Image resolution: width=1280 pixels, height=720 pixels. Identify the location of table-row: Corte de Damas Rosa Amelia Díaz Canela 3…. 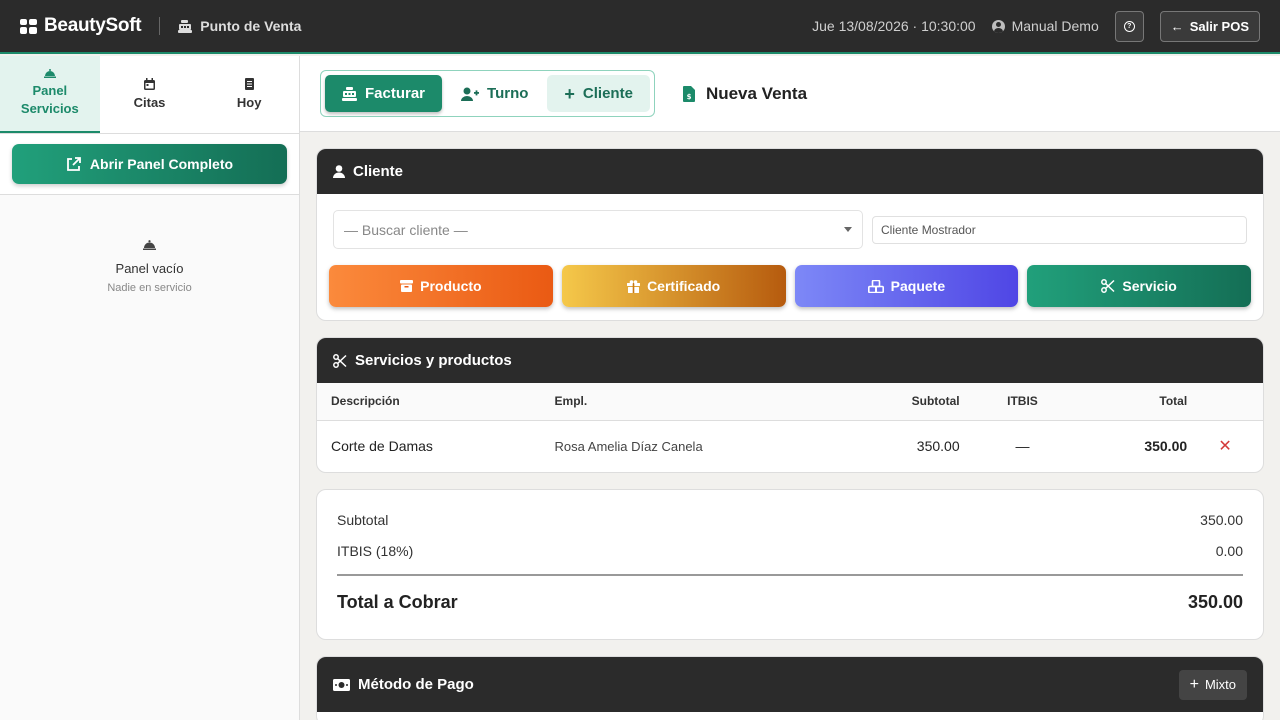
(790, 446).